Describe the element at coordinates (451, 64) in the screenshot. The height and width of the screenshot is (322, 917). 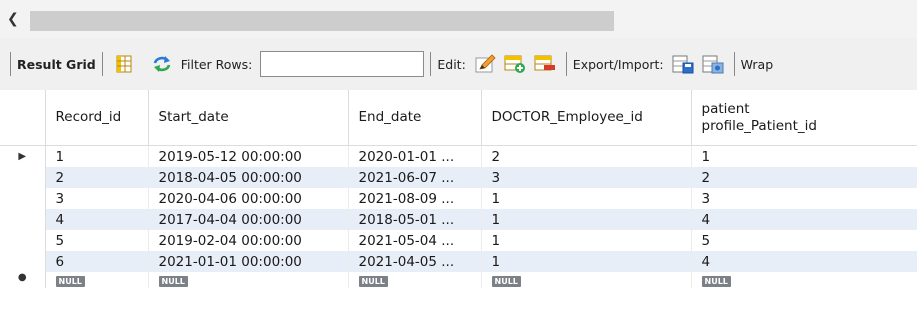
I see `edit-label: Edit:` at that location.